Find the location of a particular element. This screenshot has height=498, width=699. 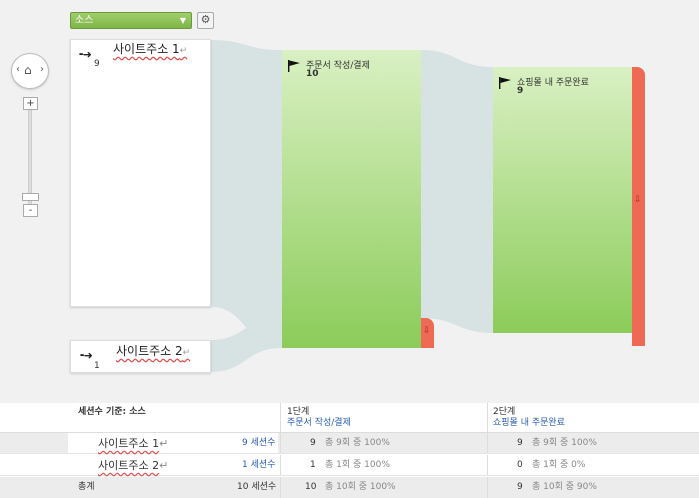

table-total-row: 총계 10 세션수 10 총 10회 중 100% 9 총 10회 중 90% is located at coordinates (349, 487).